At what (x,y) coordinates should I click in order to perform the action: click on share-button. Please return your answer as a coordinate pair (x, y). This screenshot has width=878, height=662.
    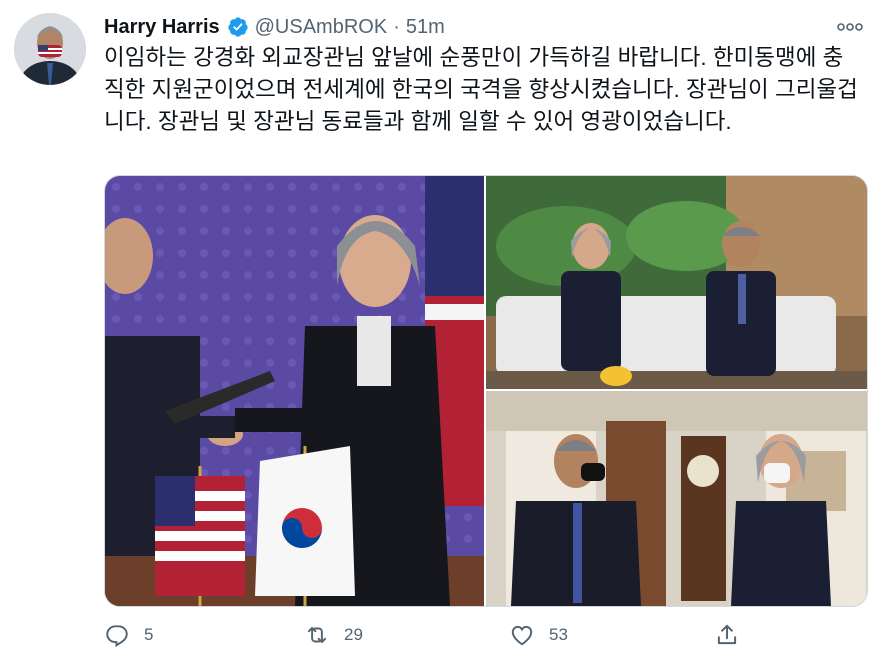
    Looking at the image, I should click on (727, 635).